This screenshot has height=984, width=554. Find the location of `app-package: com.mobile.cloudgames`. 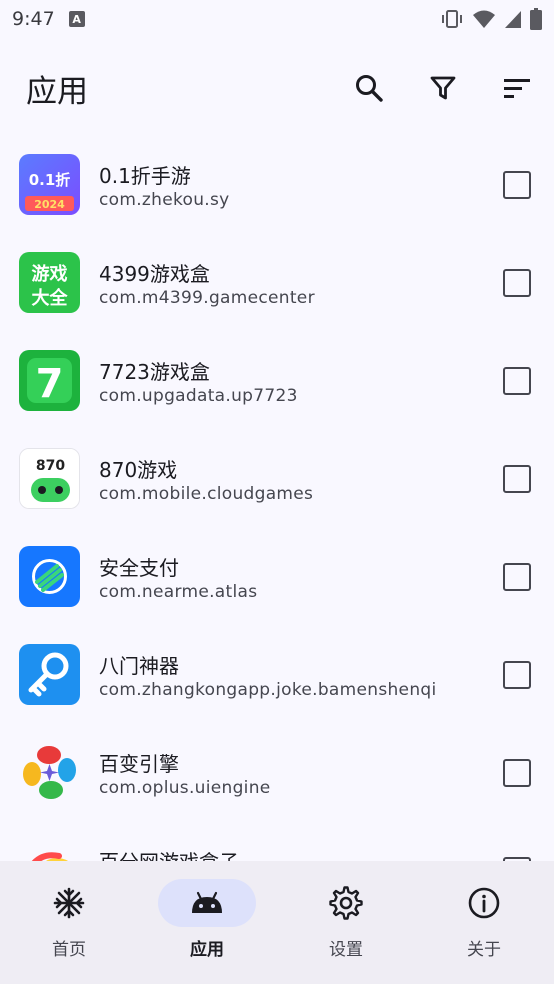

app-package: com.mobile.cloudgames is located at coordinates (206, 494).